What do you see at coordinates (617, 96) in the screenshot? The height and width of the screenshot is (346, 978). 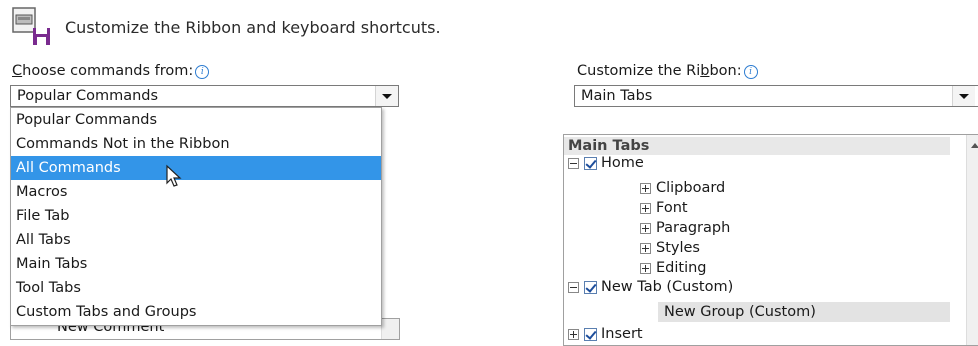 I see `combobox-value: Main Tabs` at bounding box center [617, 96].